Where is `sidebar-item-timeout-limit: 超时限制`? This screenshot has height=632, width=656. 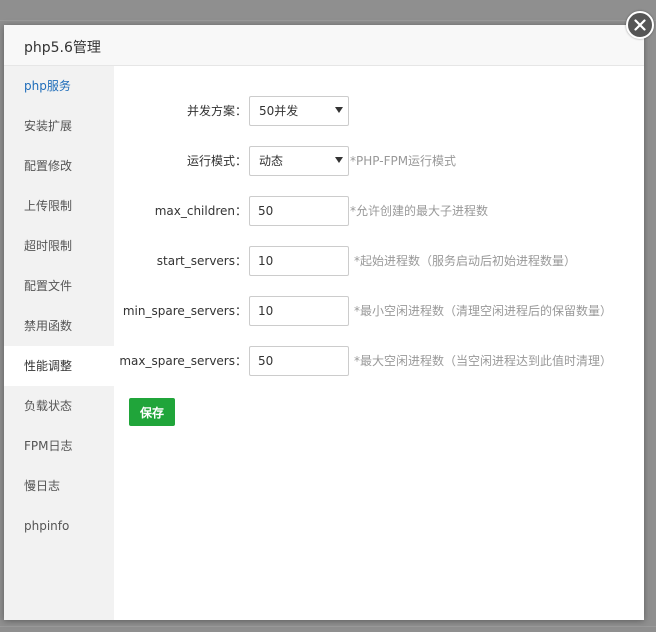 sidebar-item-timeout-limit: 超时限制 is located at coordinates (59, 246).